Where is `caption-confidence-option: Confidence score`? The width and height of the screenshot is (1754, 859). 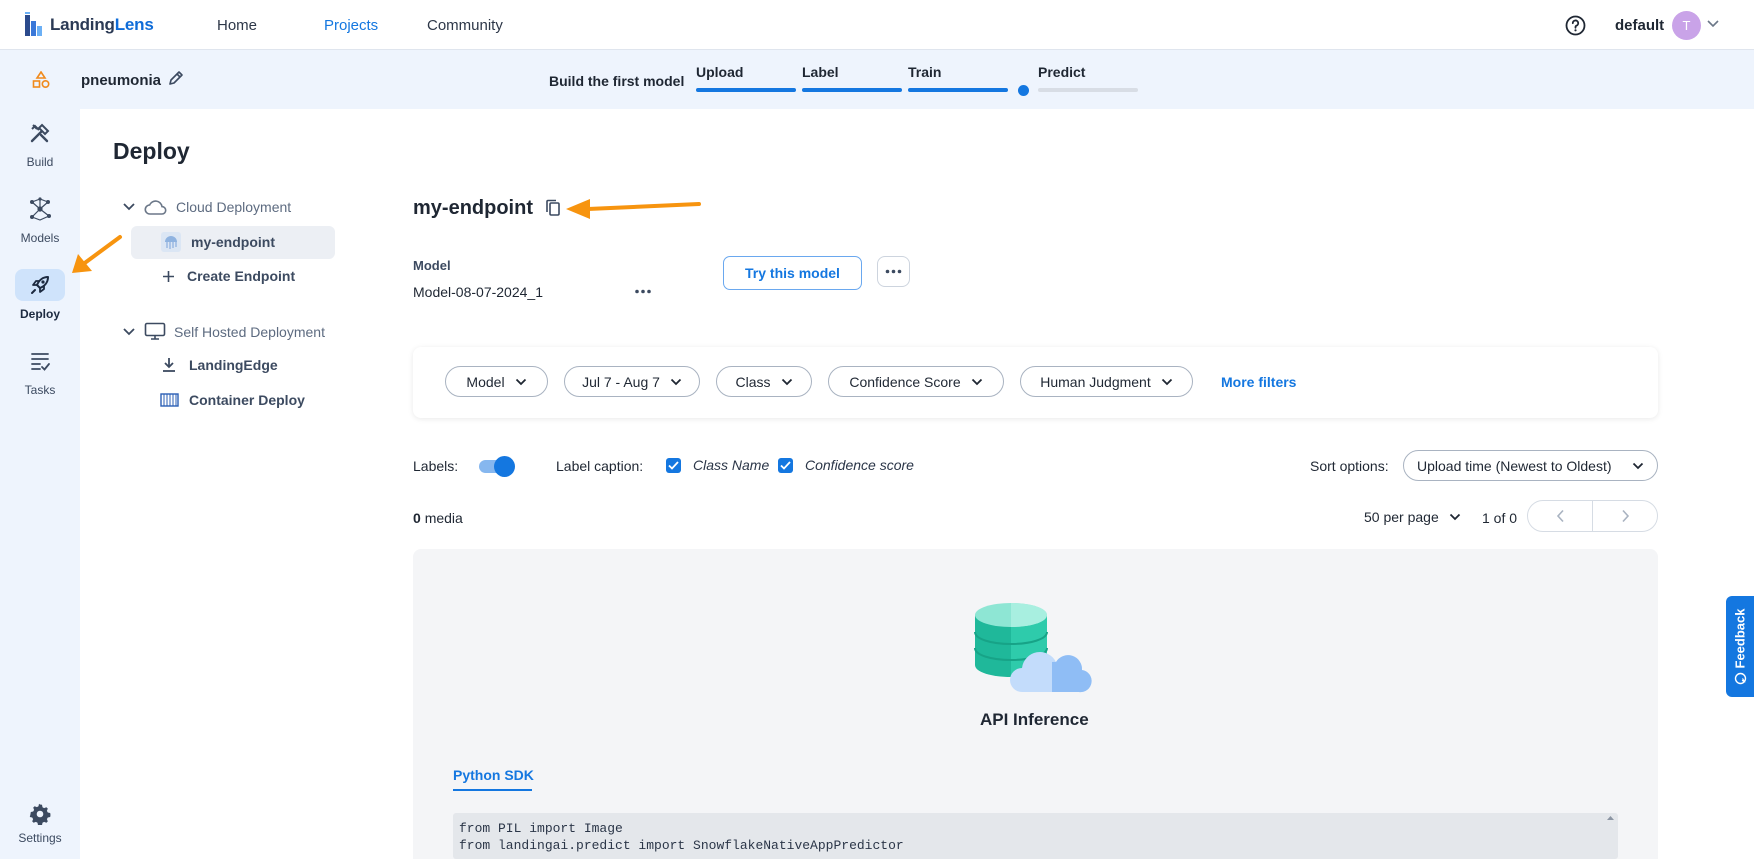
caption-confidence-option: Confidence score is located at coordinates (846, 465).